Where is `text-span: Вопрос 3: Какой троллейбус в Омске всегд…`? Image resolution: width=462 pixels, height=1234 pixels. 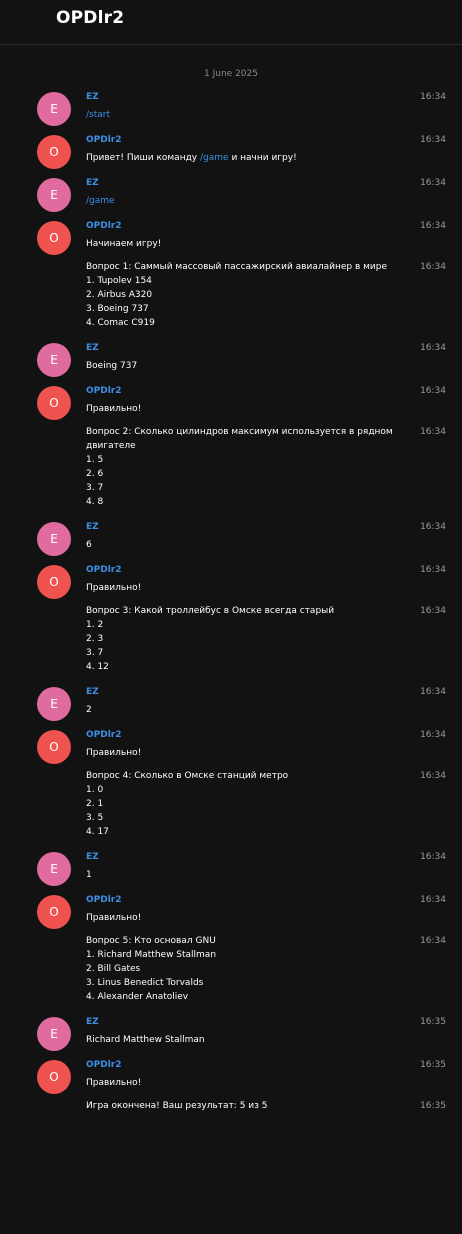
text-span: Вопрос 3: Какой троллейбус в Омске всегд… is located at coordinates (210, 611).